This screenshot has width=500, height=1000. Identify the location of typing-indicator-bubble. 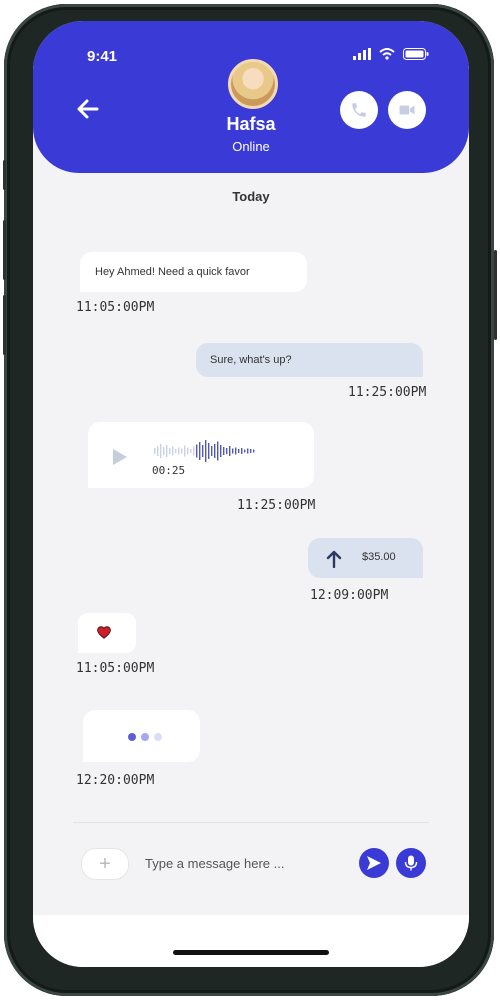
(141, 736).